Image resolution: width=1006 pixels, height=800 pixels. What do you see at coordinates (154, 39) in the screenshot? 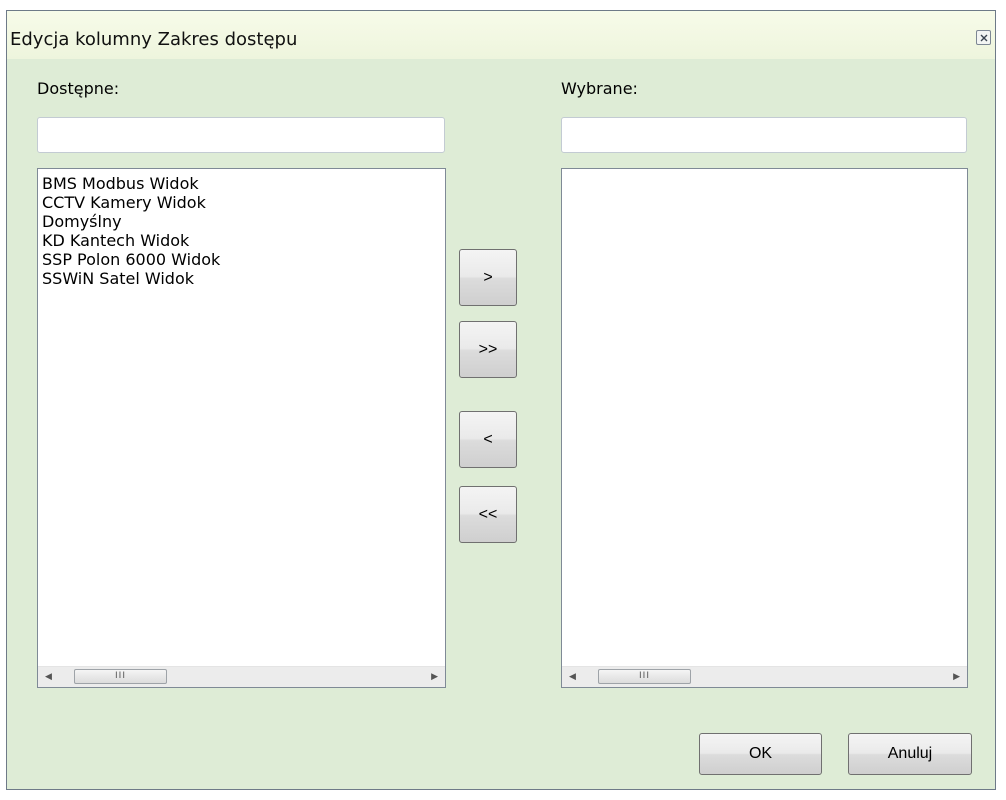
I see `dialog-title: Edycja kolumny Zakres dostępu` at bounding box center [154, 39].